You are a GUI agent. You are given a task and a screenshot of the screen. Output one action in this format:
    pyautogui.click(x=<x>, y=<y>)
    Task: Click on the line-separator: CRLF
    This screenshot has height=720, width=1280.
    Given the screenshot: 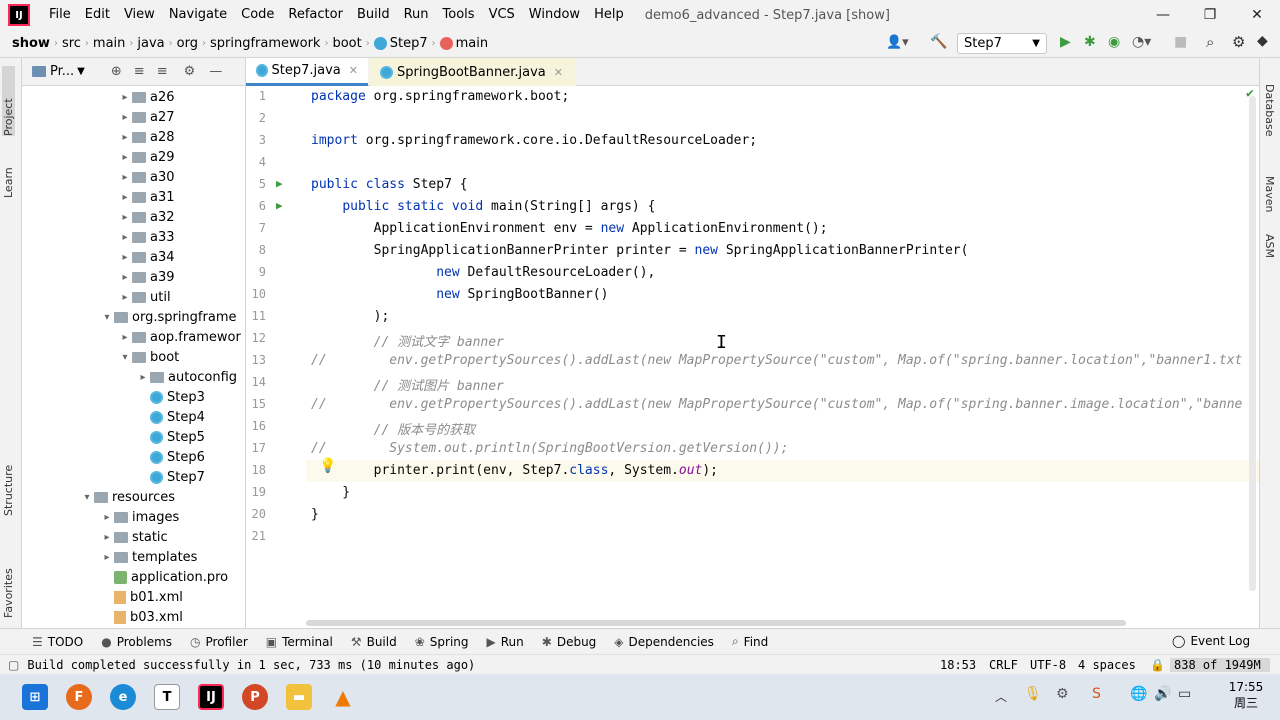 What is the action you would take?
    pyautogui.click(x=1003, y=665)
    